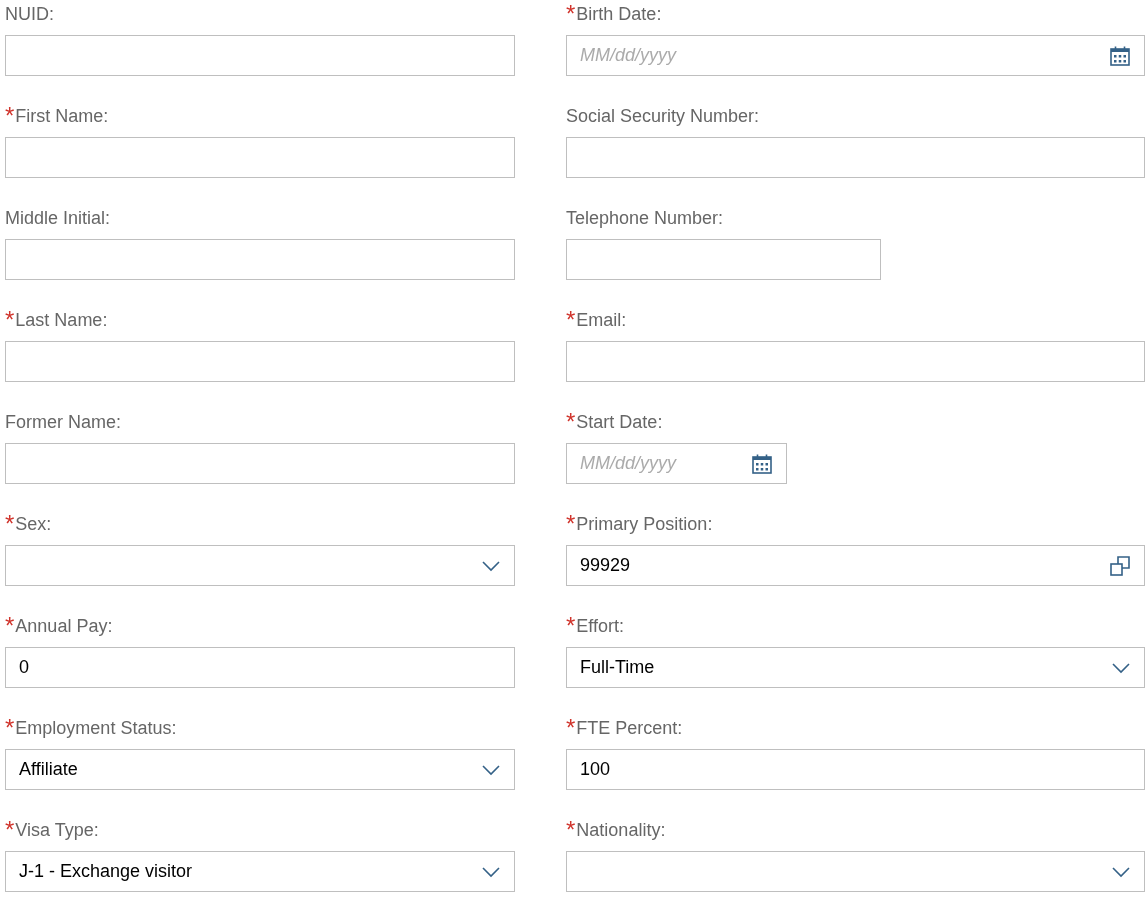 The height and width of the screenshot is (897, 1146). Describe the element at coordinates (96, 728) in the screenshot. I see `field-label: Employment Status:` at that location.